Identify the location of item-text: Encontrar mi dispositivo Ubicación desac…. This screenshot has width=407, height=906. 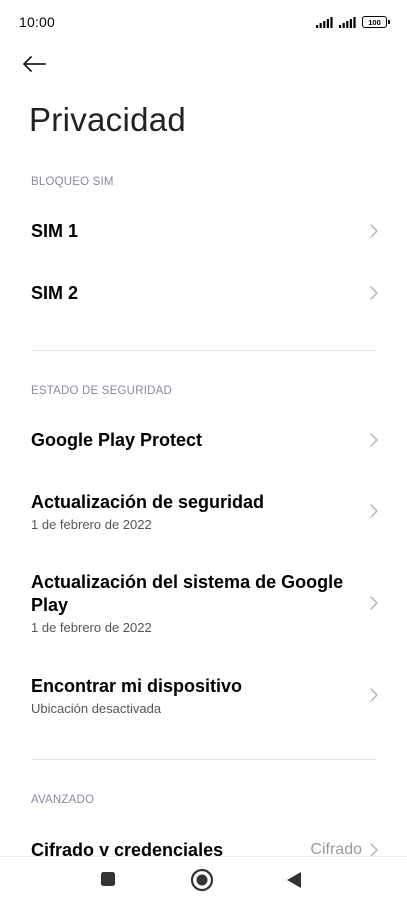
(200, 695).